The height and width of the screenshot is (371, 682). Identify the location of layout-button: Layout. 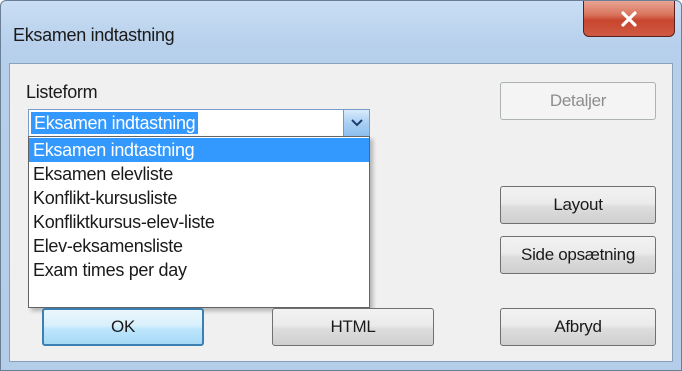
(578, 205).